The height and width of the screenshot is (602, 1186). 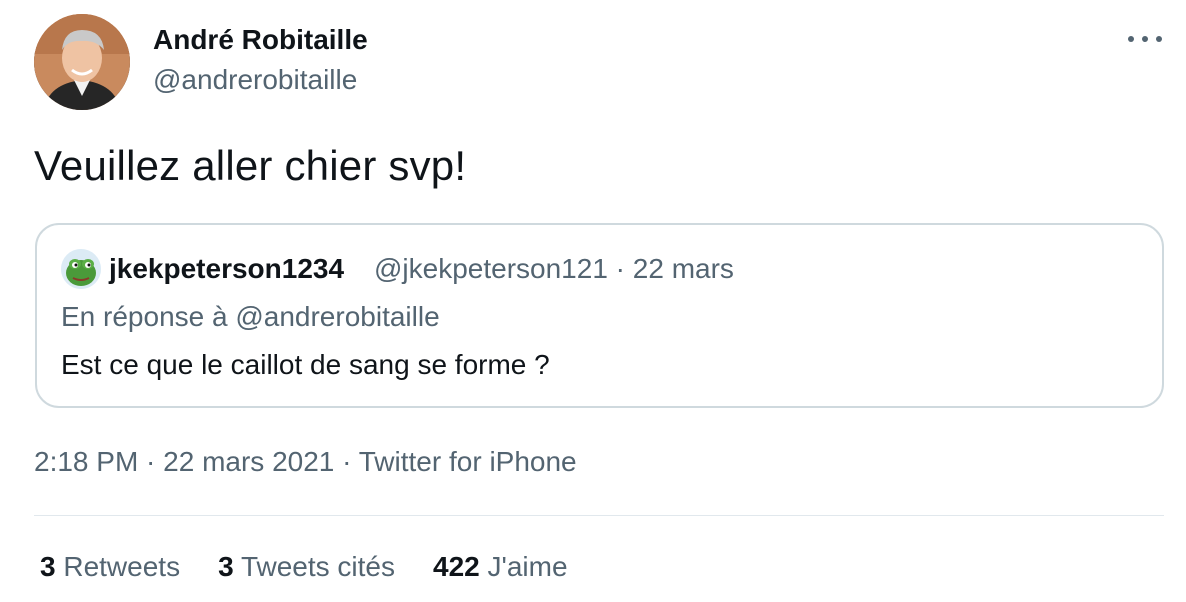 I want to click on tweet-stats: 3 Retweets 3 Tweets cités 422 J'aime, so click(x=304, y=567).